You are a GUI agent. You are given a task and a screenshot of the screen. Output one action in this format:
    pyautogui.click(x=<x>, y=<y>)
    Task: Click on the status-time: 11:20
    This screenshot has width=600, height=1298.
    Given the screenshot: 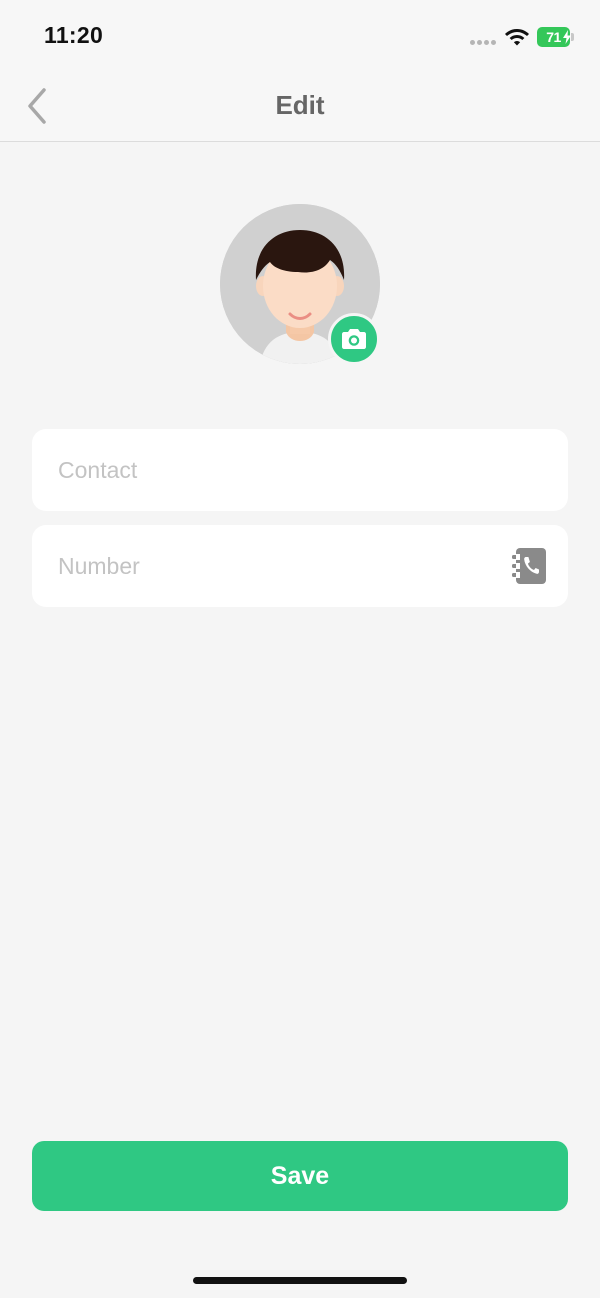 What is the action you would take?
    pyautogui.click(x=74, y=35)
    